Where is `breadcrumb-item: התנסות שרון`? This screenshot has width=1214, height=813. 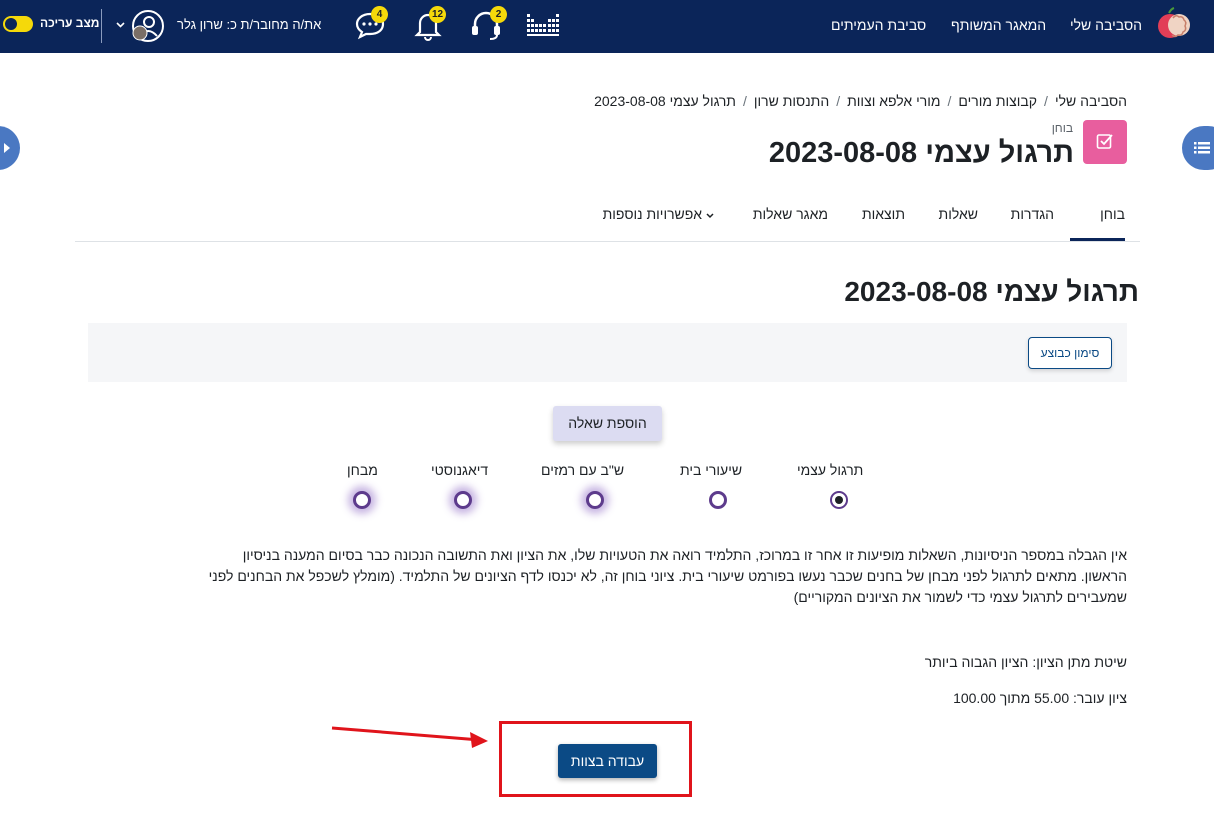 breadcrumb-item: התנסות שרון is located at coordinates (791, 101).